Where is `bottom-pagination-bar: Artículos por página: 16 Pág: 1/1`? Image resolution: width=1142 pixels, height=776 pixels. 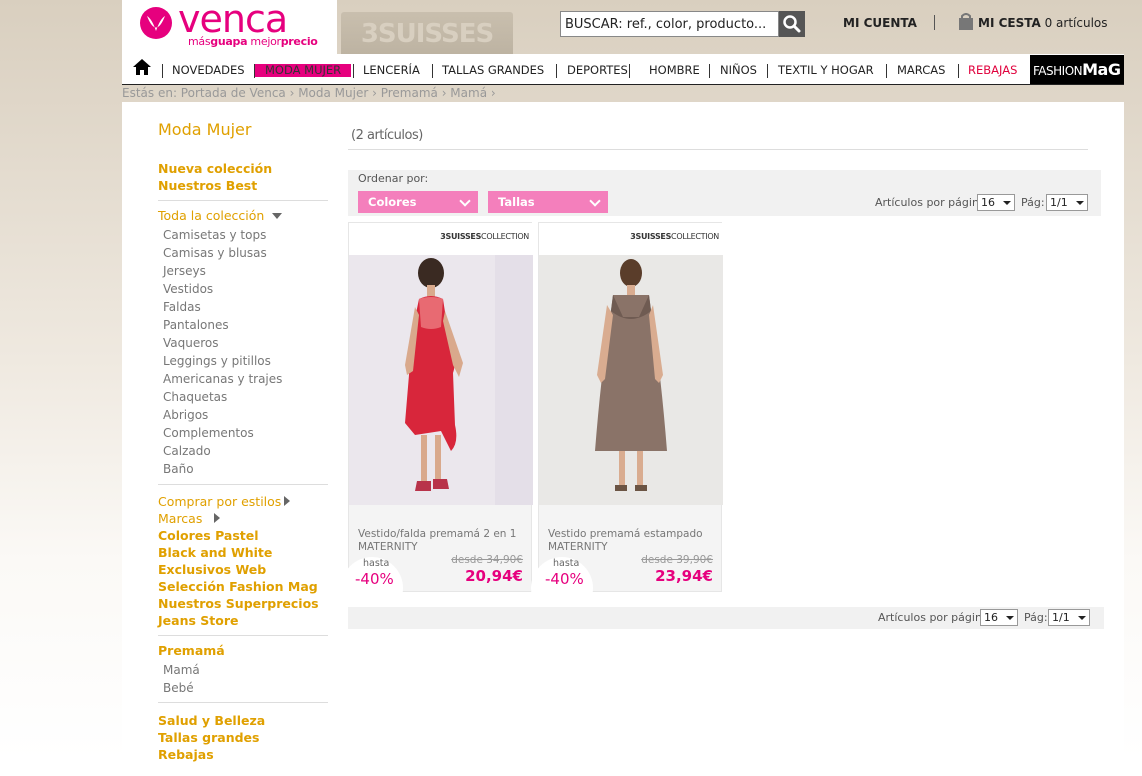 bottom-pagination-bar: Artículos por página: 16 Pág: 1/1 is located at coordinates (726, 618).